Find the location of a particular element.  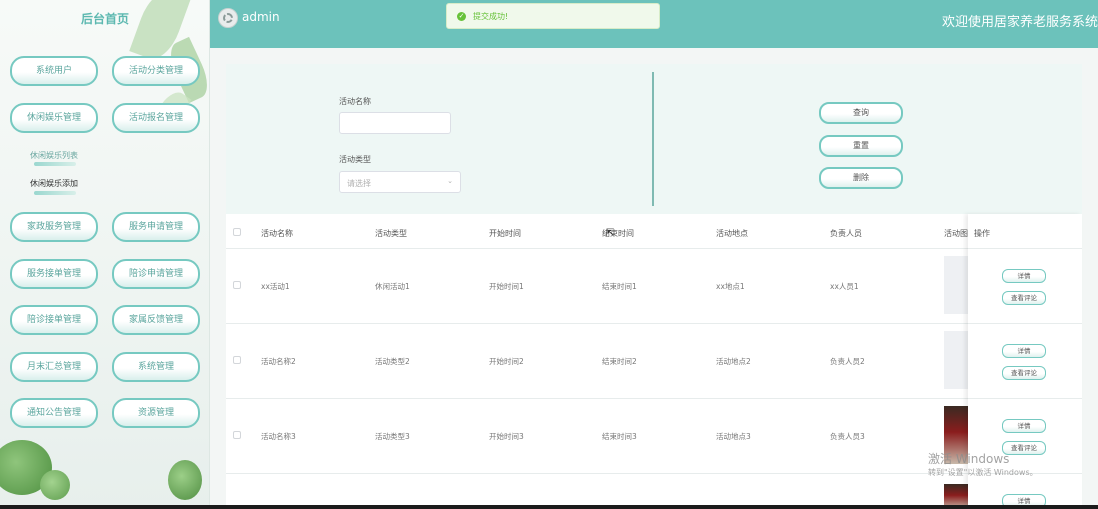

search-button: 查询 is located at coordinates (861, 113).